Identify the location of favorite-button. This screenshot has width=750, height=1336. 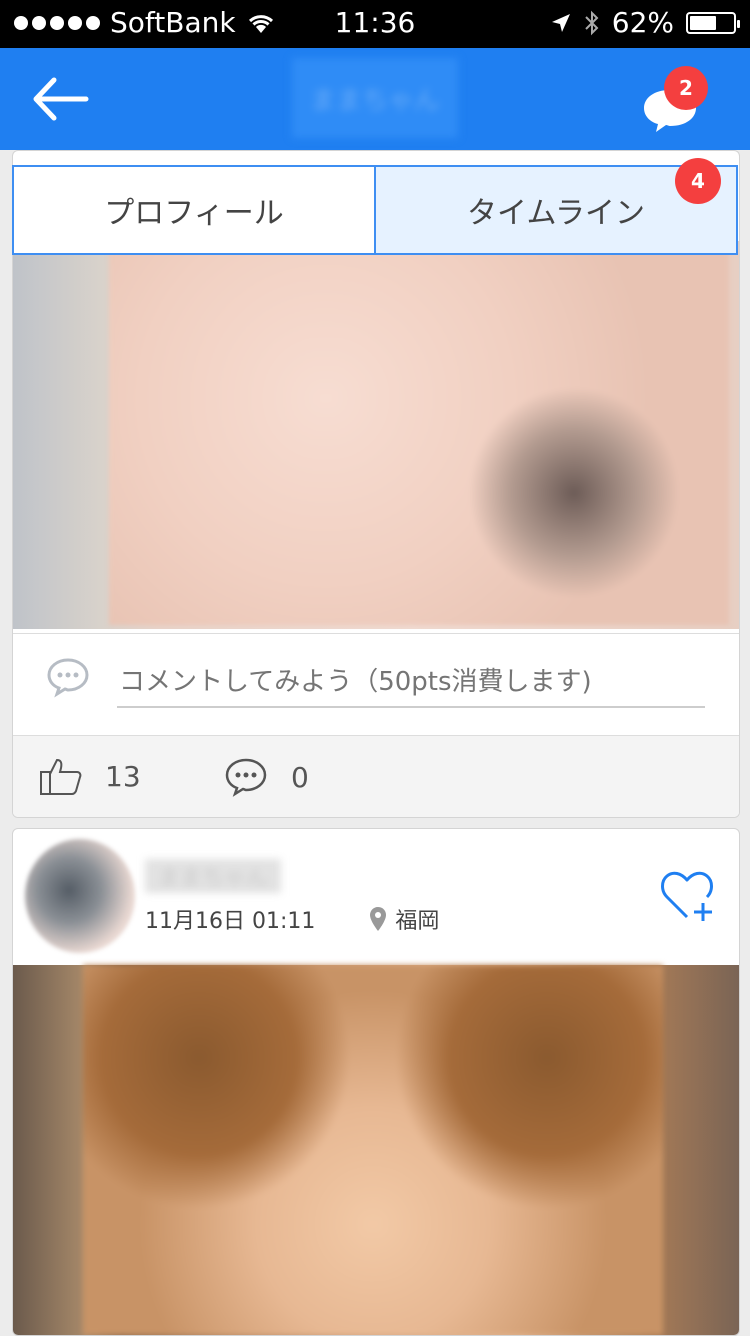
(688, 898).